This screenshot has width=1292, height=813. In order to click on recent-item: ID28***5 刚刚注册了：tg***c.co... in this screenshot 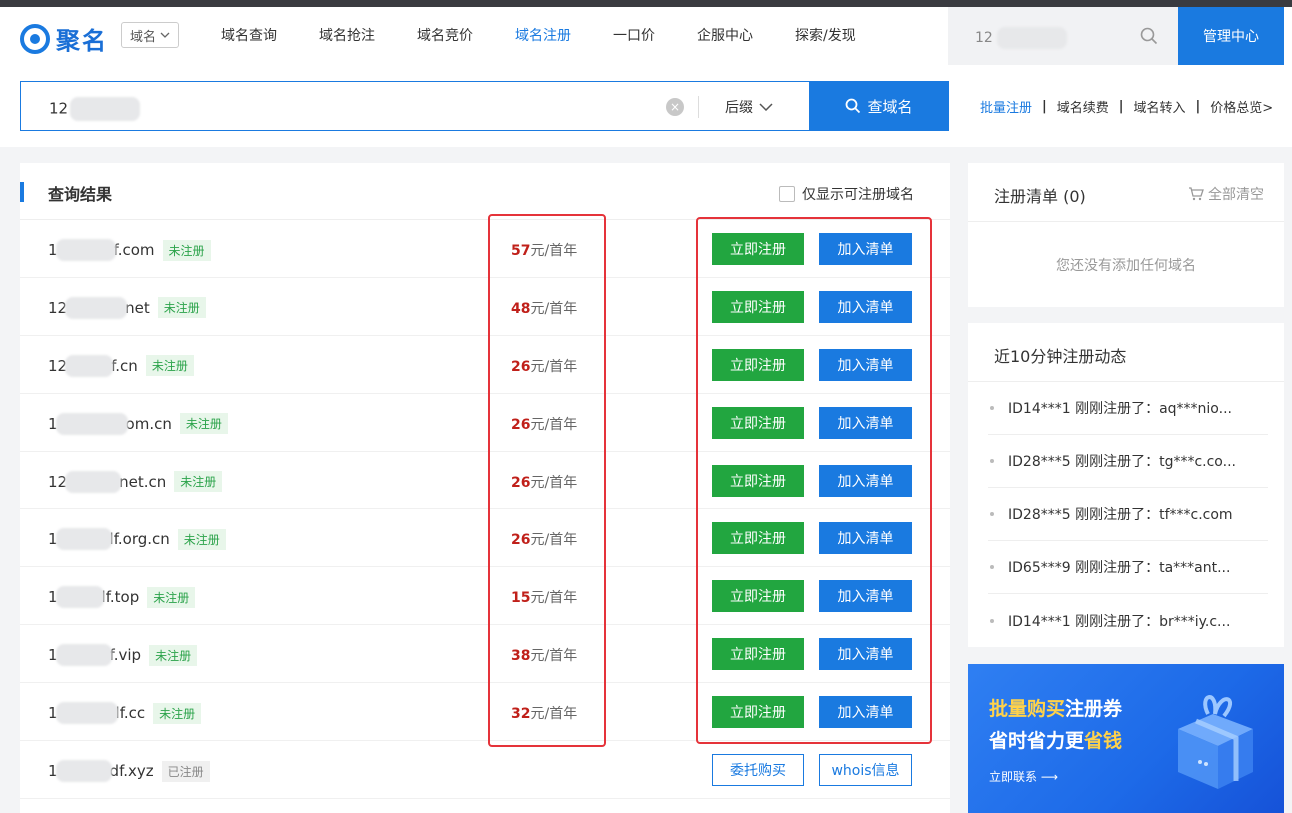, I will do `click(1128, 461)`.